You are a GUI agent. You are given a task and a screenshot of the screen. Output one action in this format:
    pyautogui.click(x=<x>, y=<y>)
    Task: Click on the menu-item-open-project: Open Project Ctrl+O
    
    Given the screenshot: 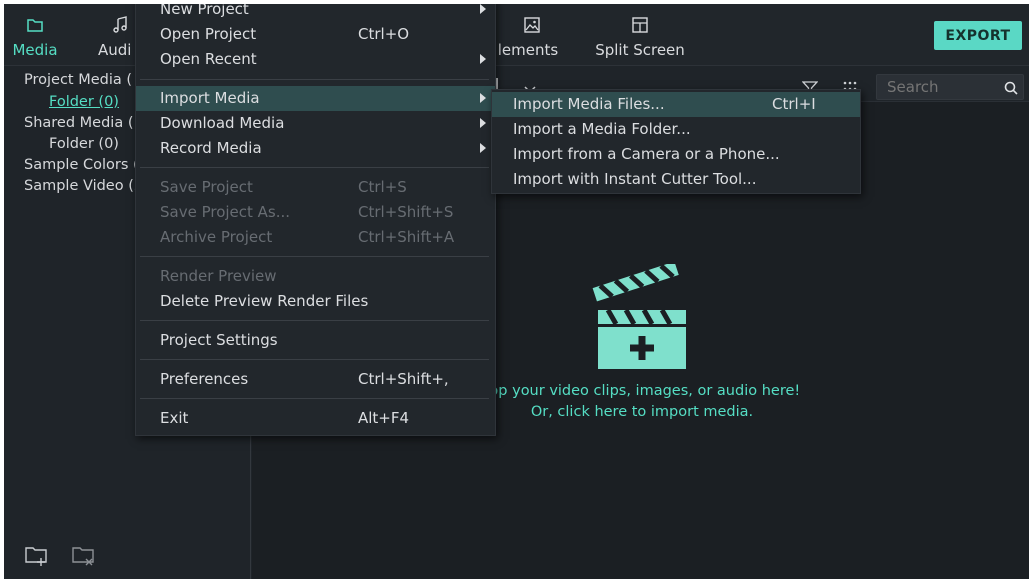 What is the action you would take?
    pyautogui.click(x=315, y=34)
    